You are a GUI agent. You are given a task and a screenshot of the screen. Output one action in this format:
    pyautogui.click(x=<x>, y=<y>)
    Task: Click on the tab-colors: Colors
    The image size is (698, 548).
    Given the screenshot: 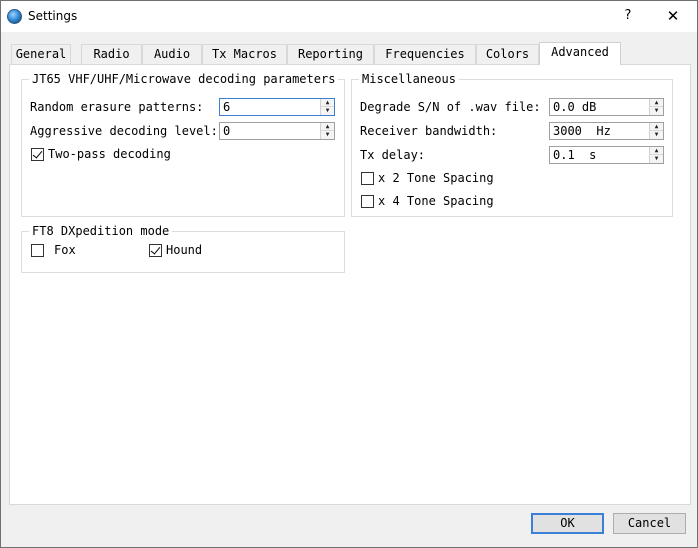 What is the action you would take?
    pyautogui.click(x=507, y=54)
    